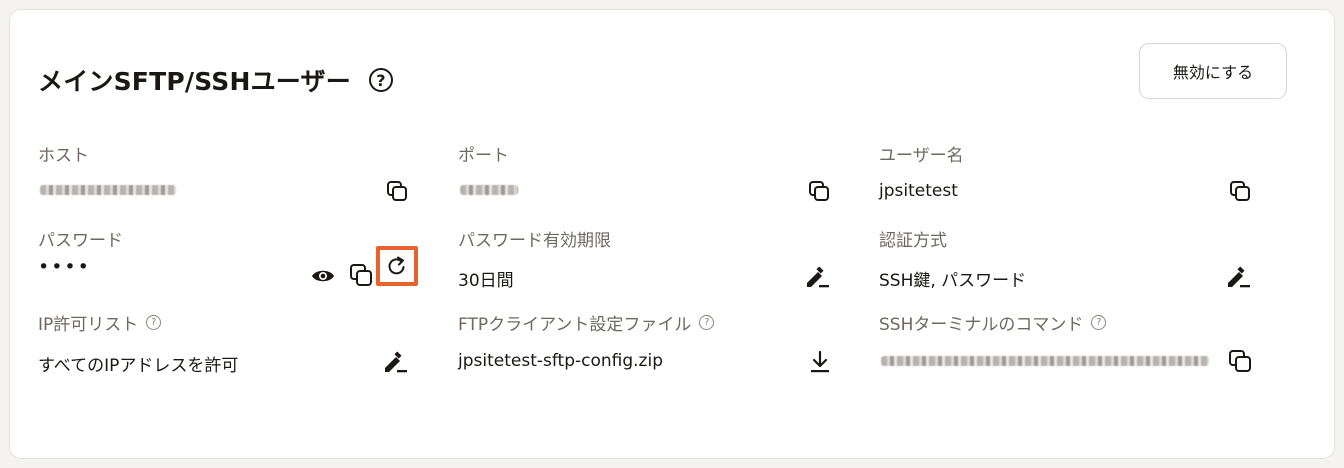 The height and width of the screenshot is (468, 1344). I want to click on host-value-redacted, so click(108, 190).